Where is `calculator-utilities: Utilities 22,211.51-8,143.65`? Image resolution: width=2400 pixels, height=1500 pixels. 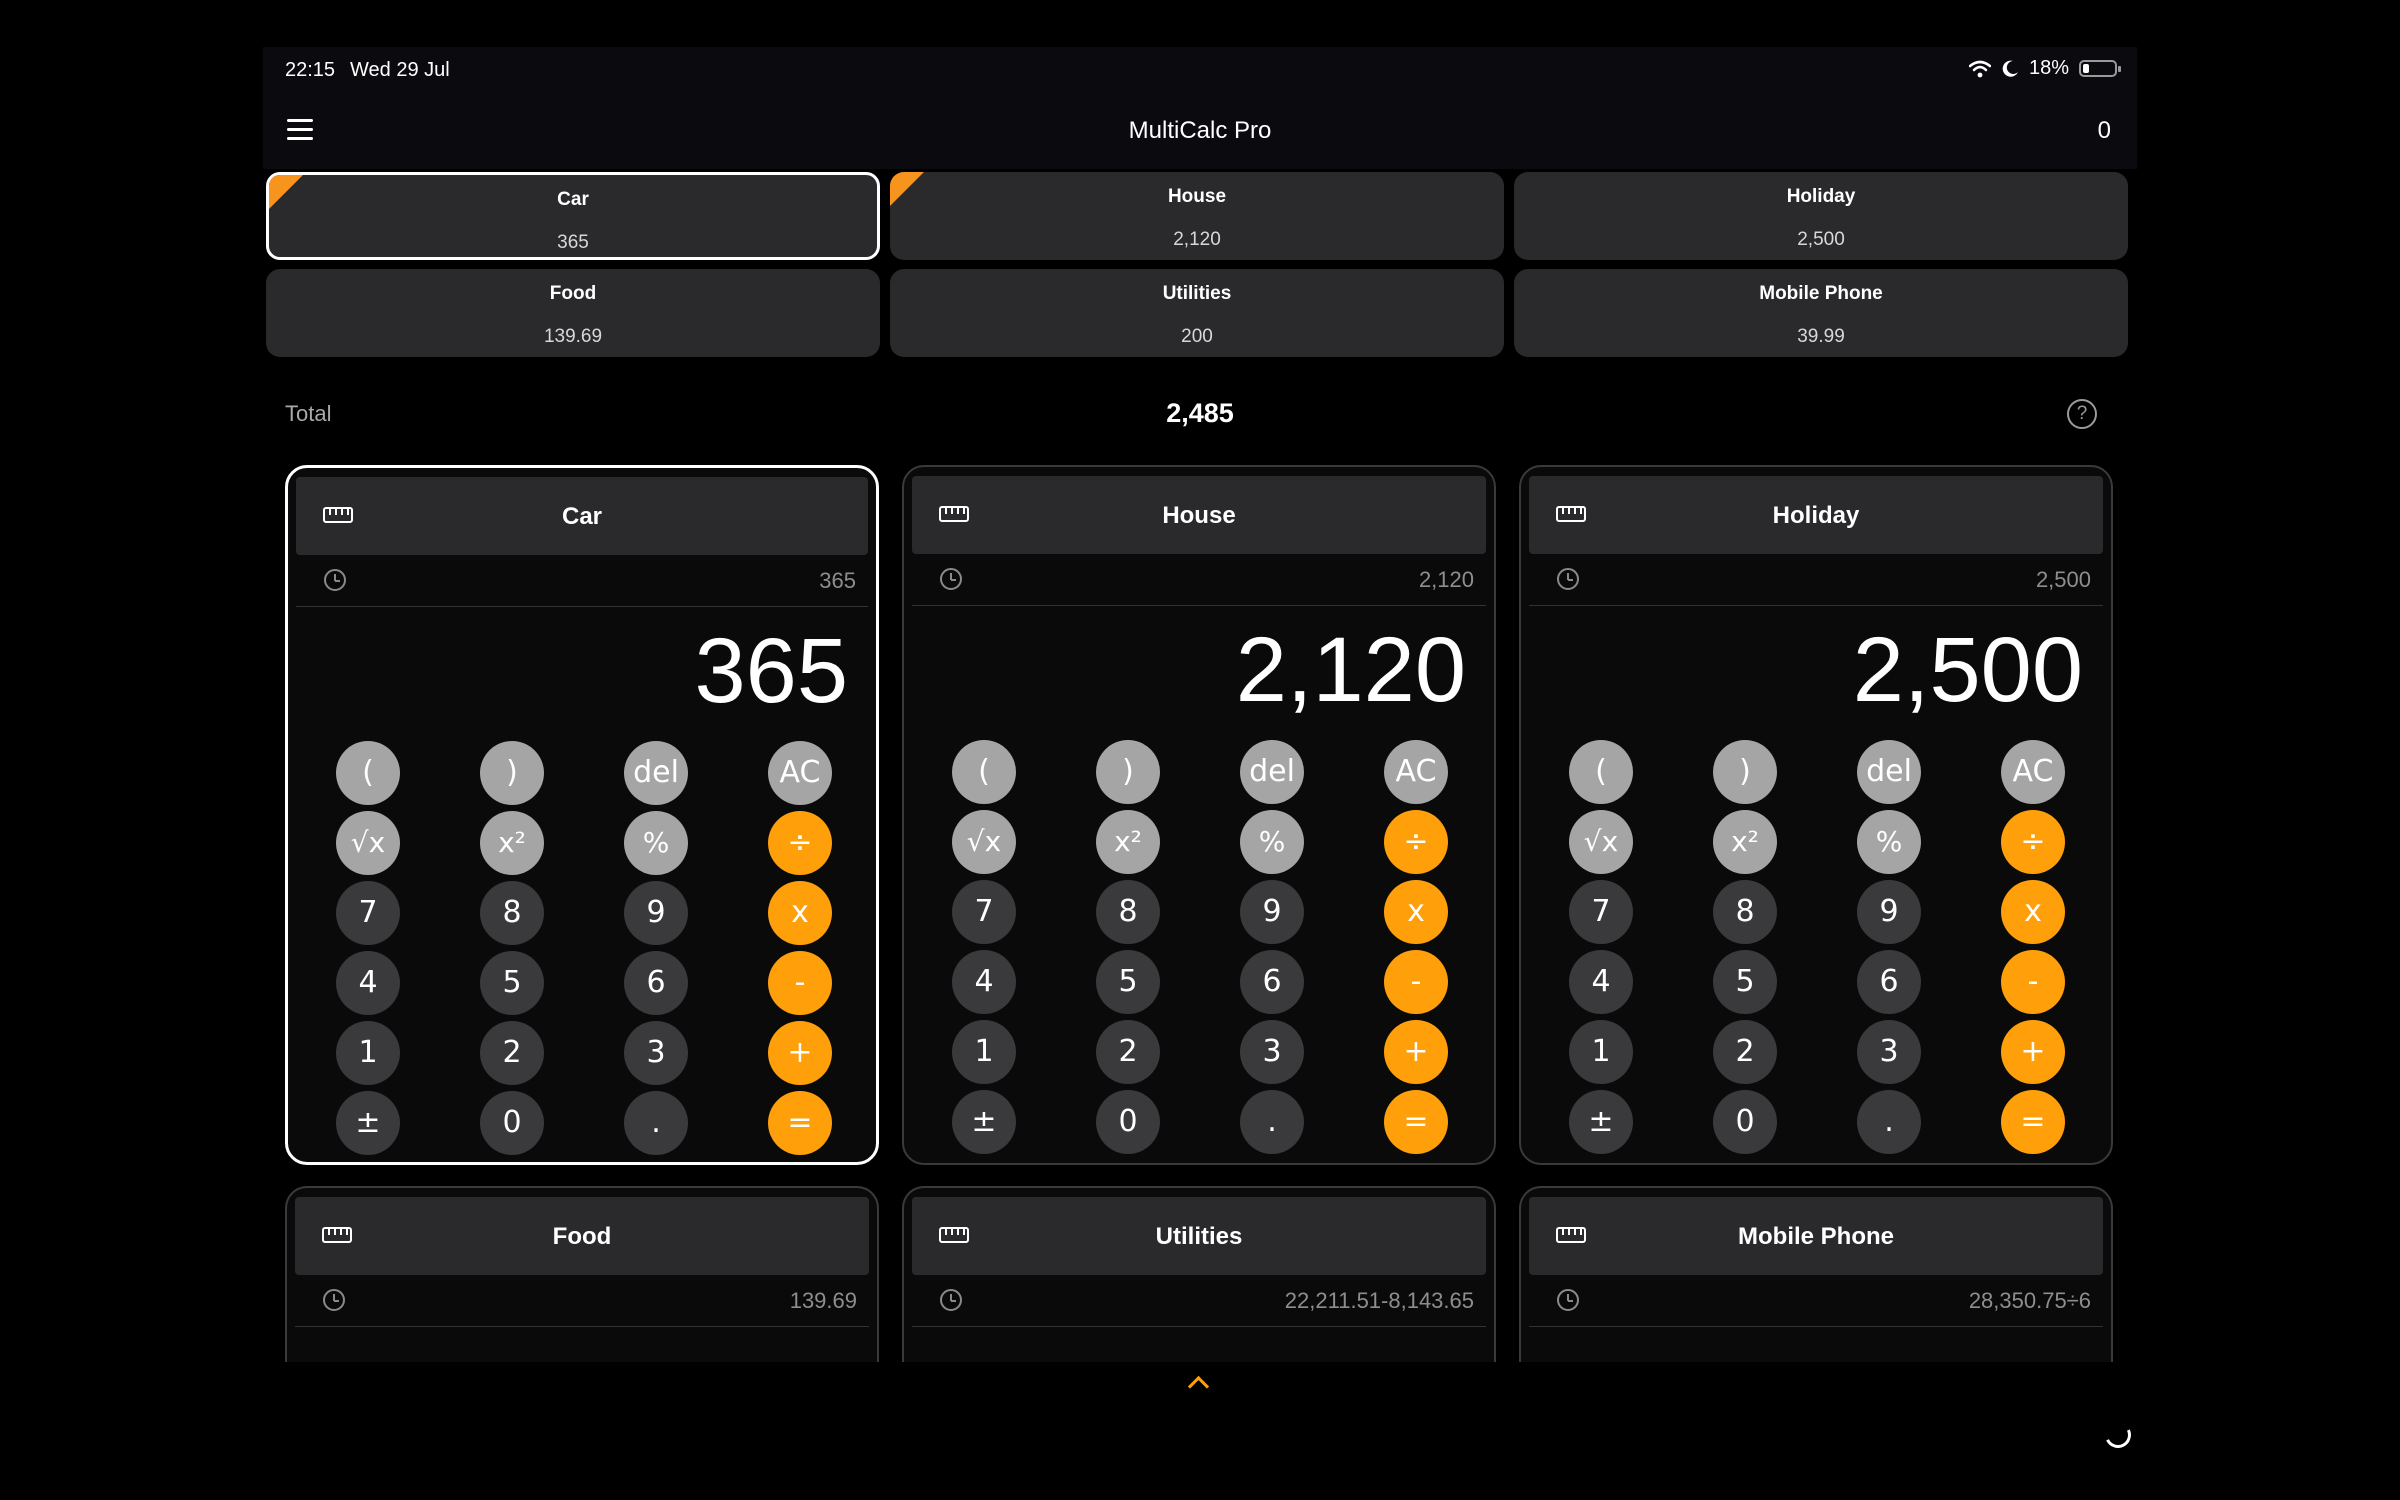 calculator-utilities: Utilities 22,211.51-8,143.65 is located at coordinates (1199, 1274).